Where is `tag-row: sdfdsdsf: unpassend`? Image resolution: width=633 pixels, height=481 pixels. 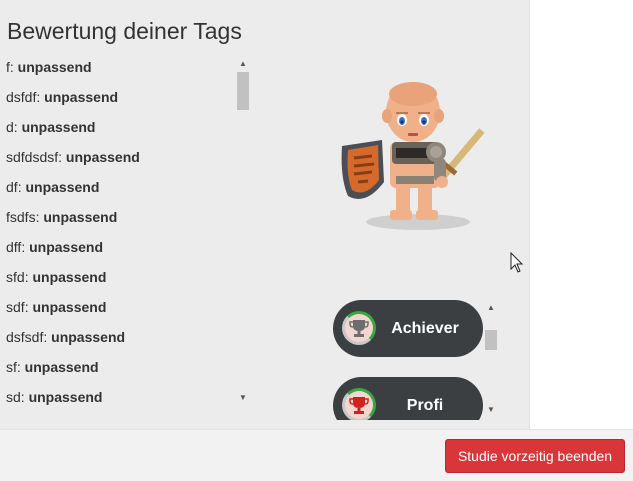 tag-row: sdfdsdsf: unpassend is located at coordinates (73, 157).